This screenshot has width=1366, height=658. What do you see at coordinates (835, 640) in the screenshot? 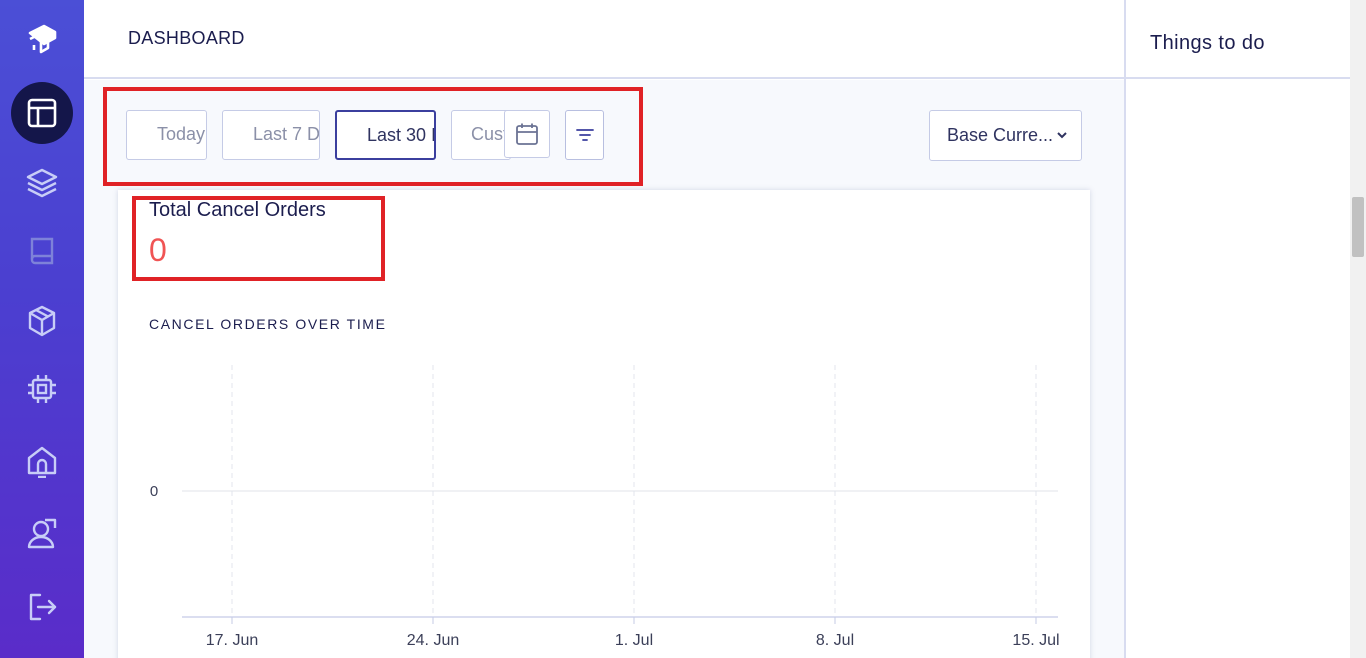
I see `x-tick-label: 8. Jul` at bounding box center [835, 640].